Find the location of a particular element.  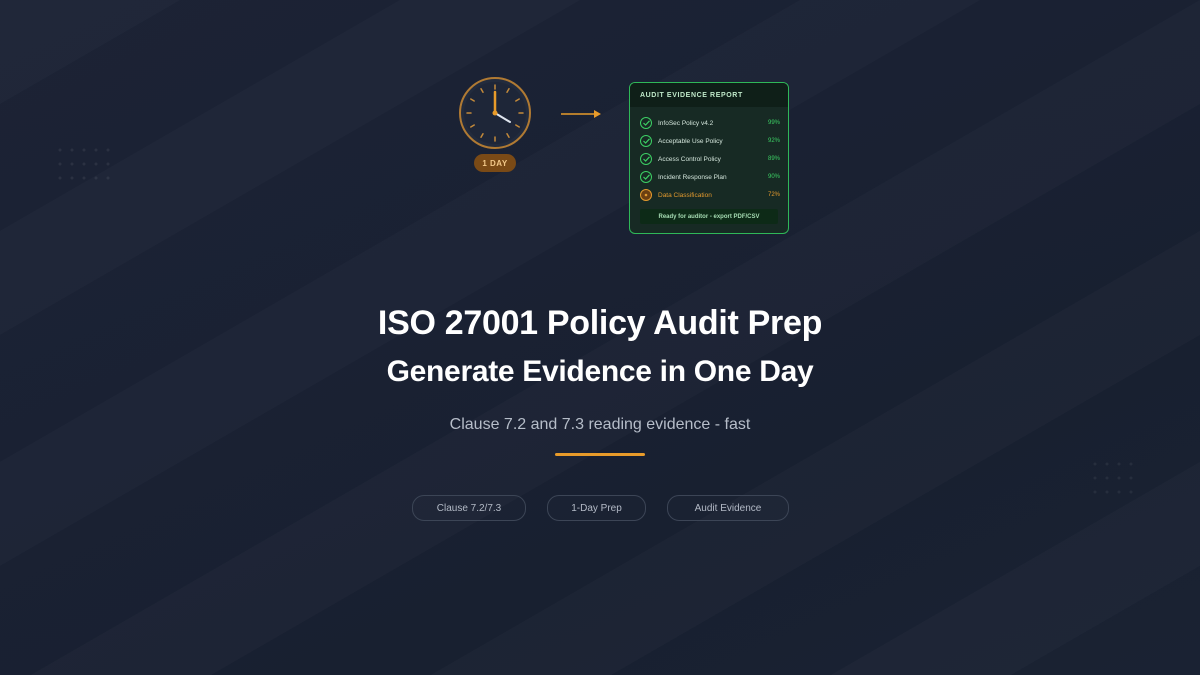

clock-icon is located at coordinates (495, 113).